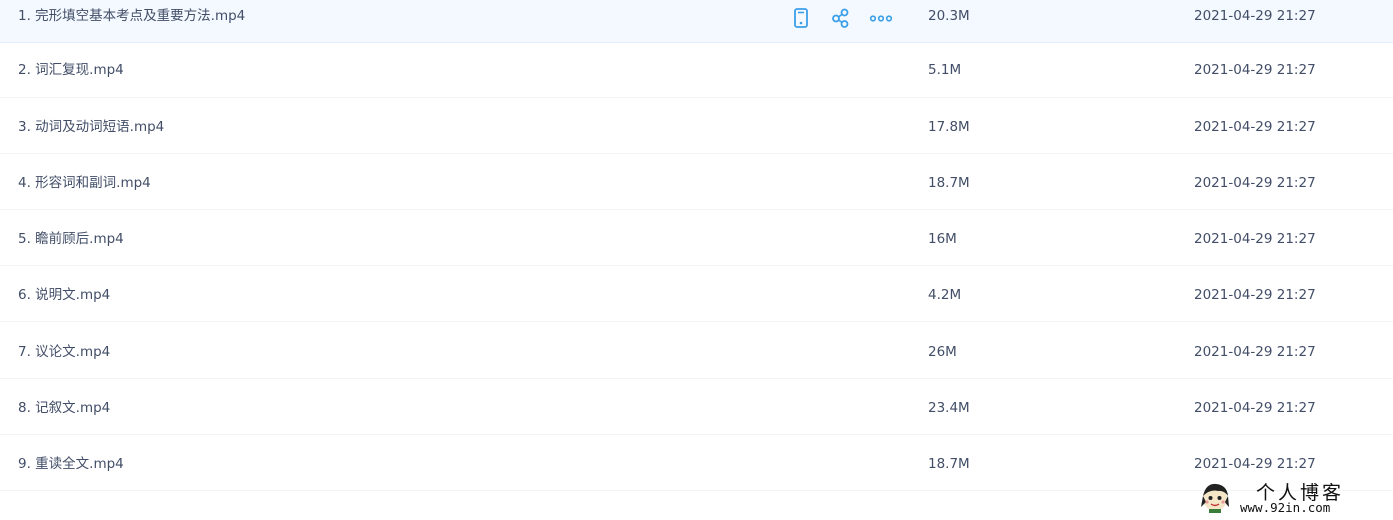 Image resolution: width=1393 pixels, height=520 pixels. I want to click on share-icon, so click(841, 18).